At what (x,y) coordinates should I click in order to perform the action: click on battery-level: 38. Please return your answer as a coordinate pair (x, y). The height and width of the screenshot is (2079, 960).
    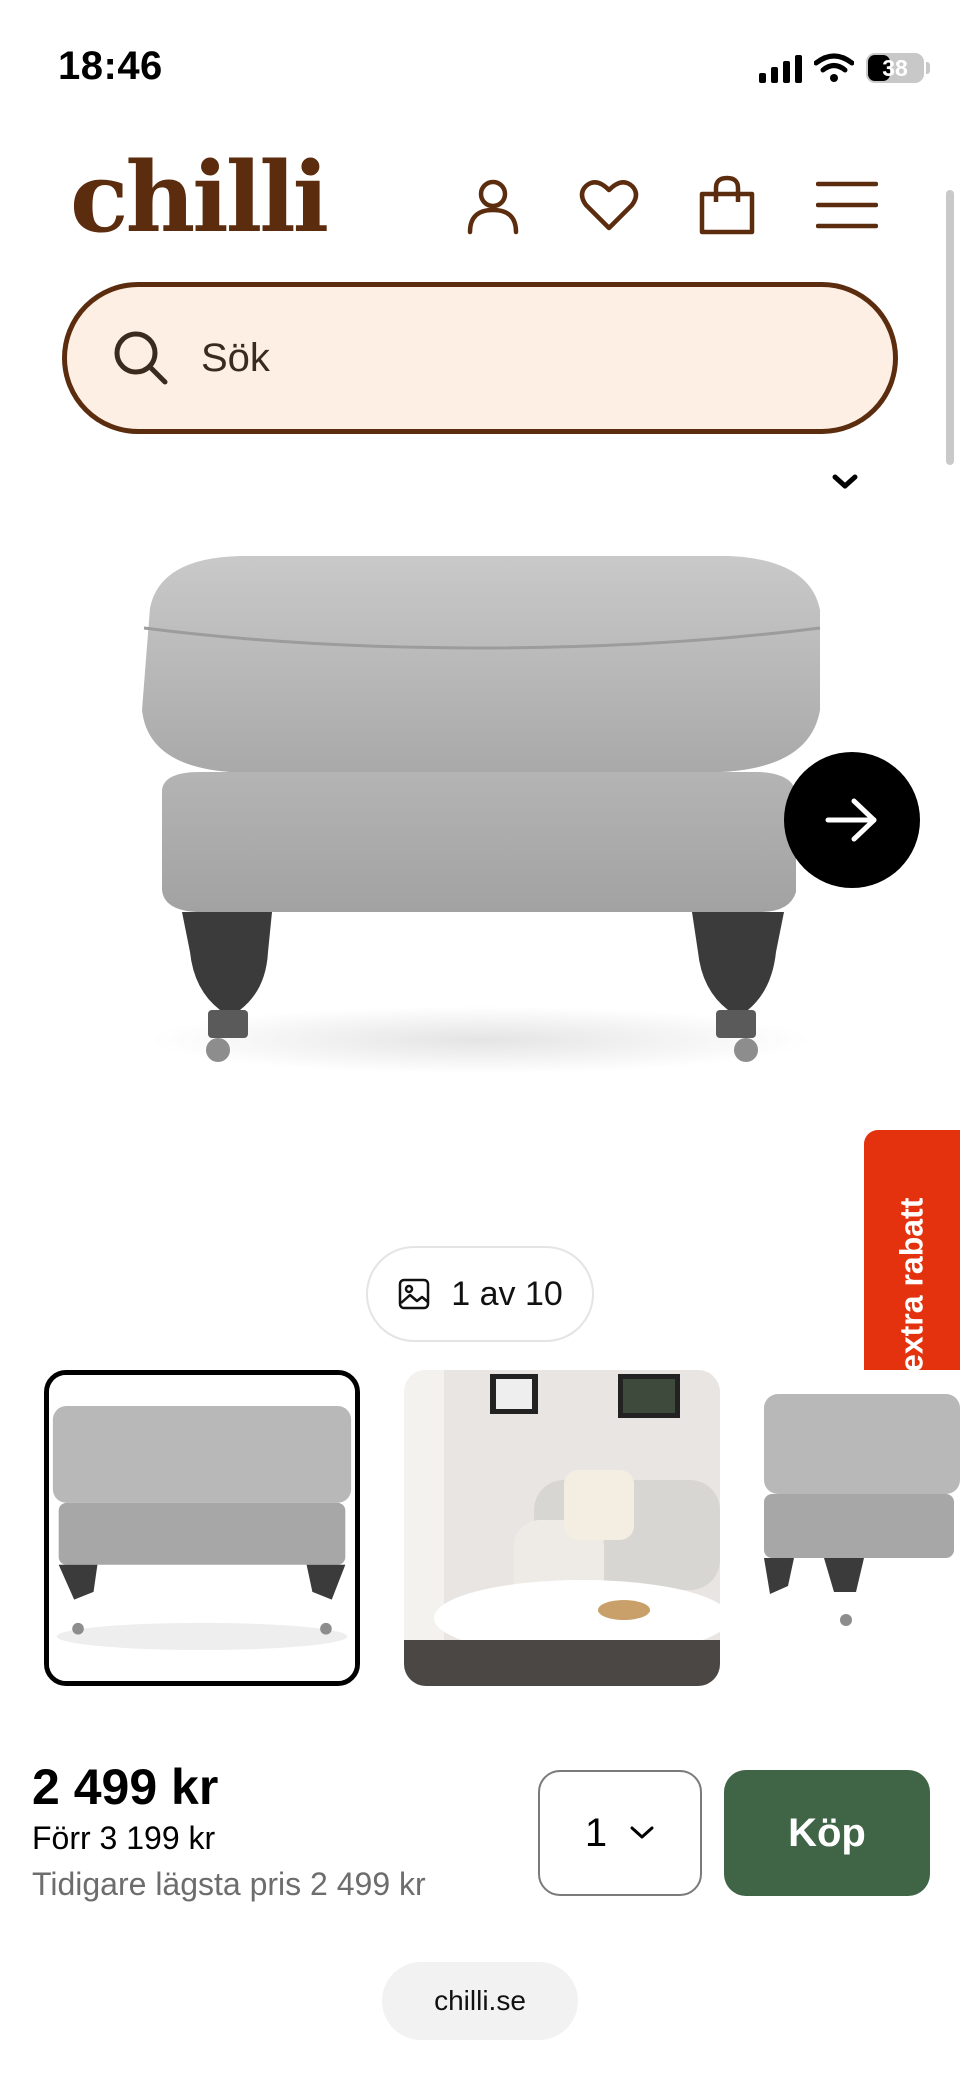
    Looking at the image, I should click on (895, 67).